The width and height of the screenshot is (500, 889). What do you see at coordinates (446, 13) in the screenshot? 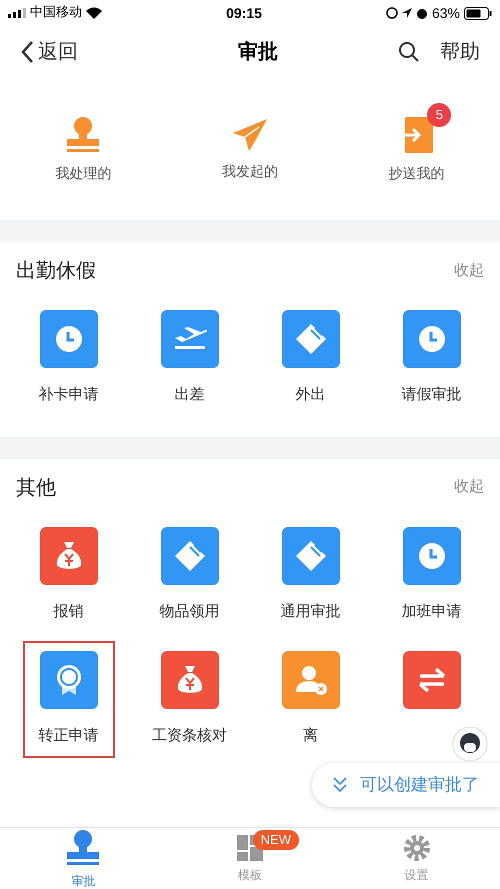
I see `battery-percent: 63%` at bounding box center [446, 13].